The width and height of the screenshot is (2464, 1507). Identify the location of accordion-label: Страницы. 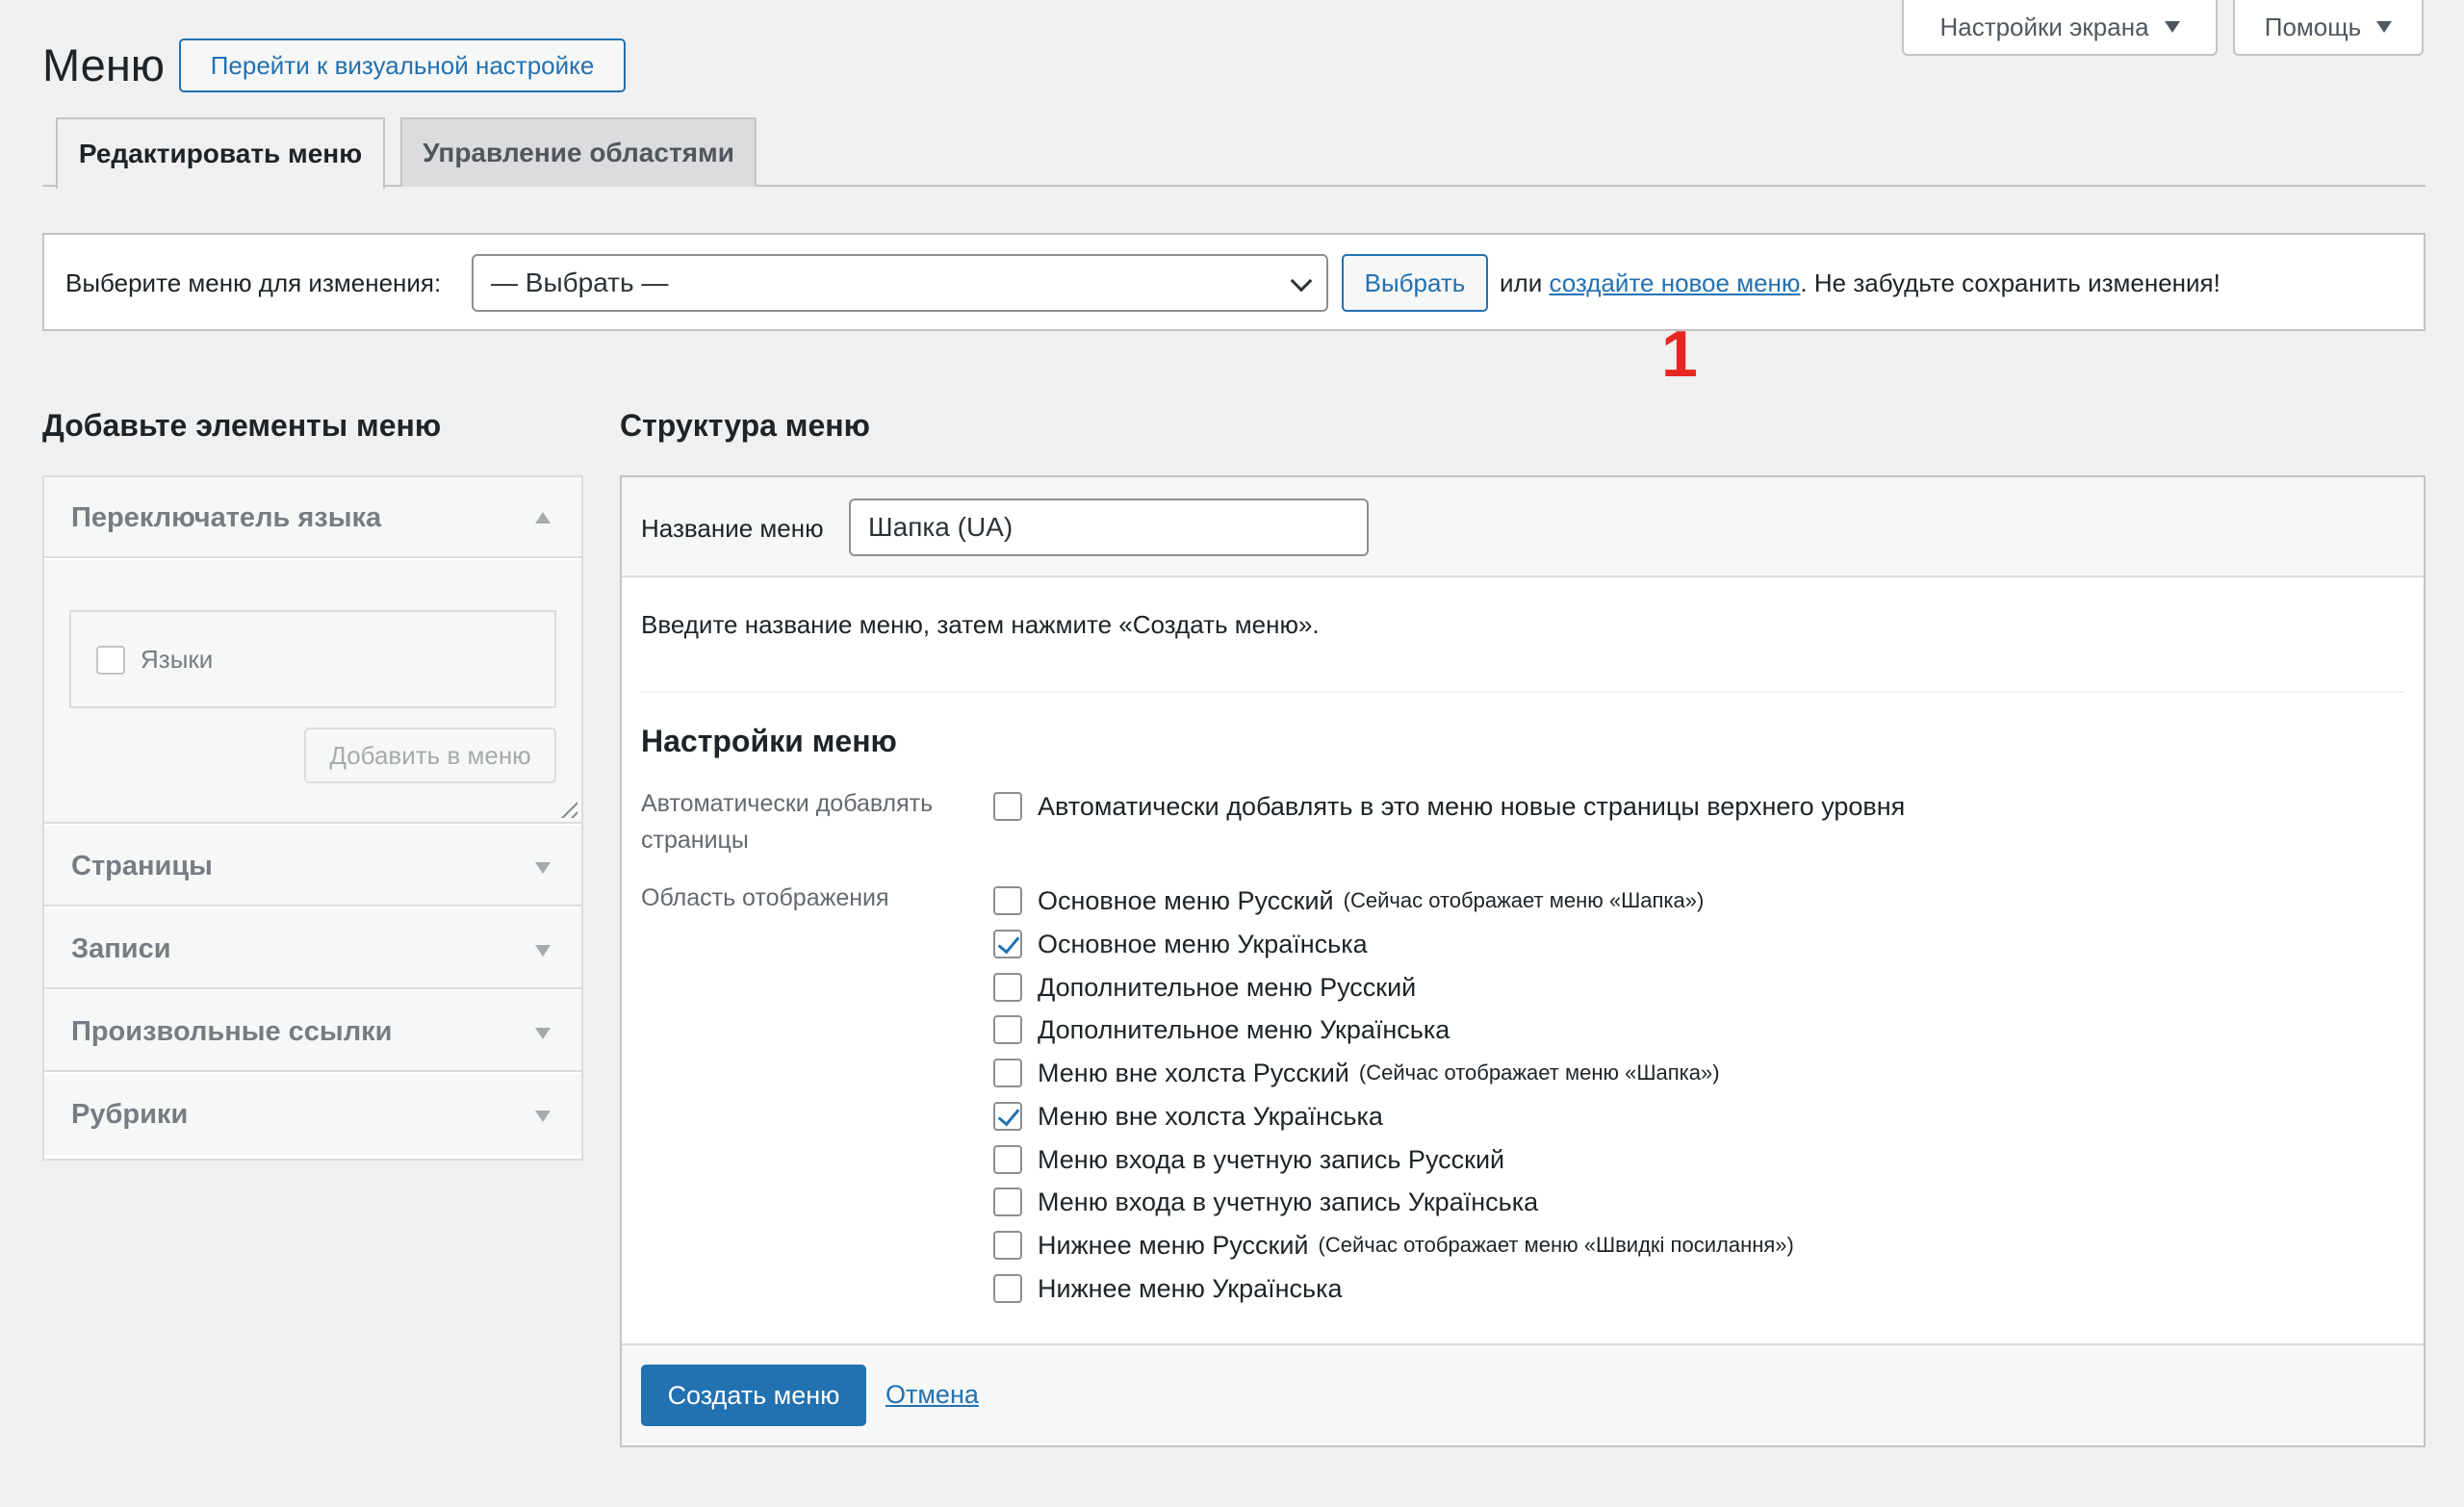
(142, 866).